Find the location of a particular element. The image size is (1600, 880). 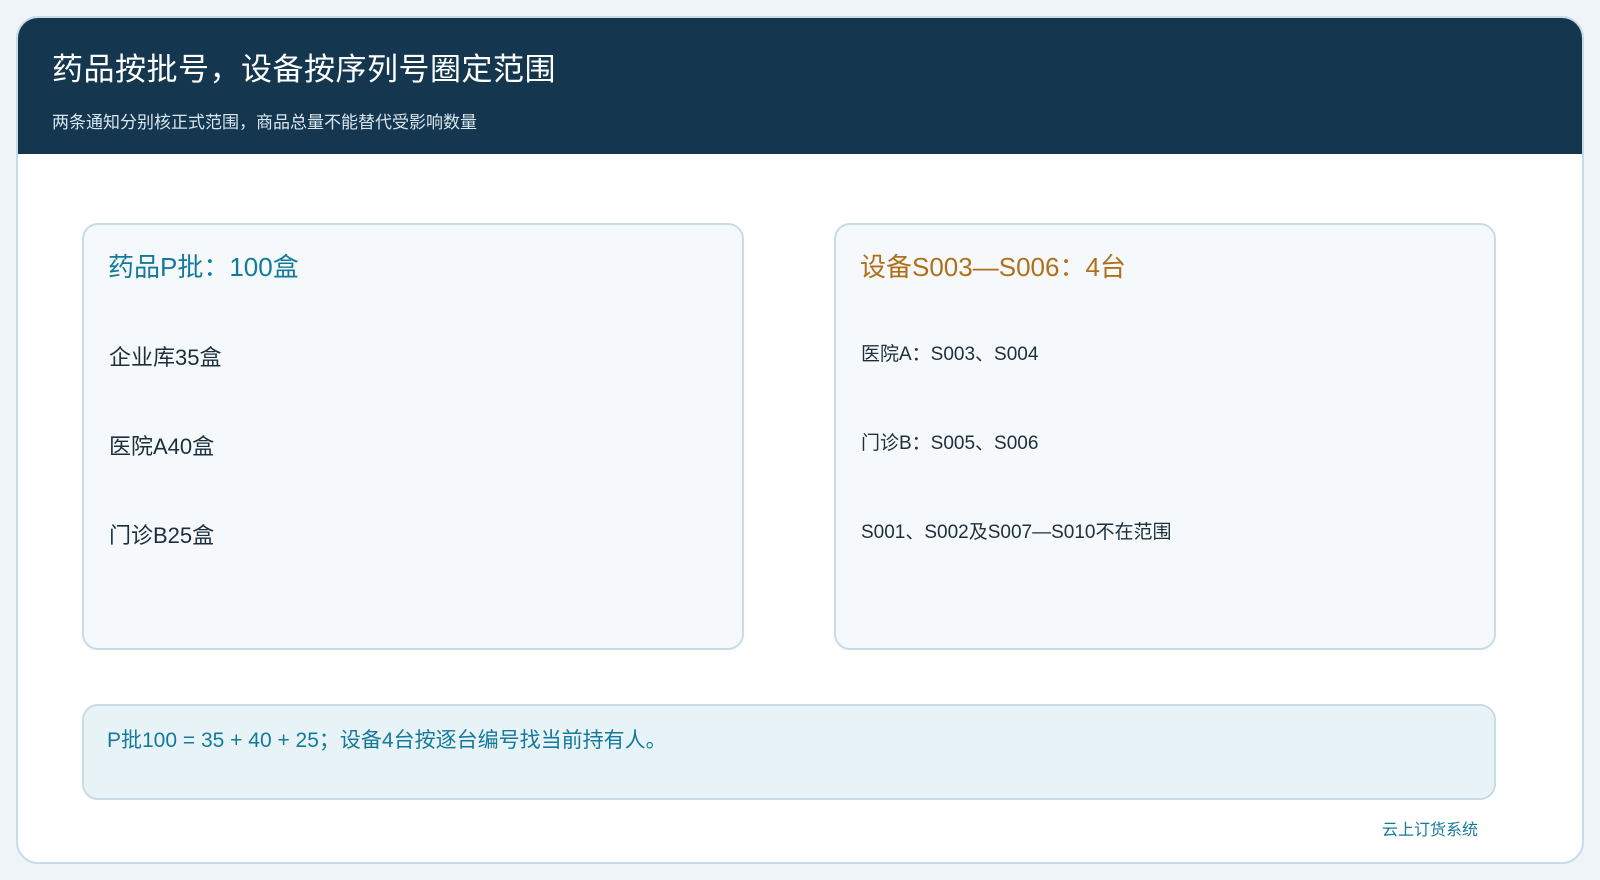

page-subtitle: 两条通知分别核正式范围，商品总量不能替代受影响数量 is located at coordinates (264, 122).